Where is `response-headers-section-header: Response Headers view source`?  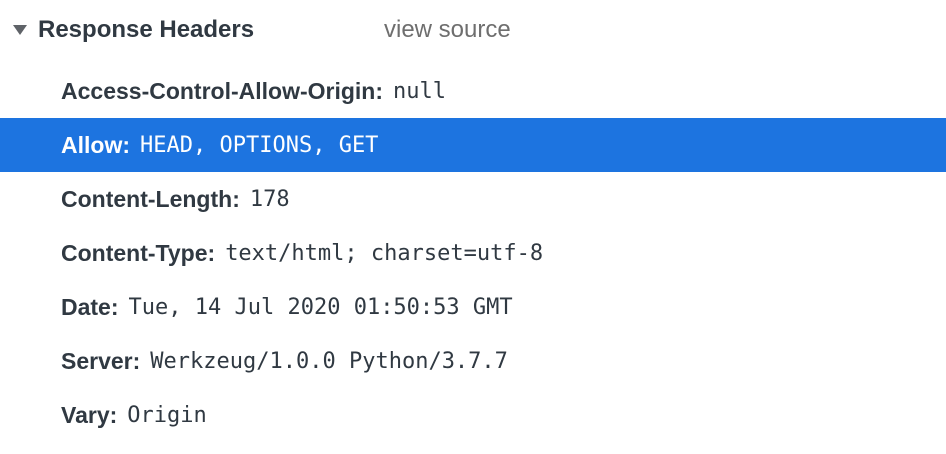
response-headers-section-header: Response Headers view source is located at coordinates (473, 30).